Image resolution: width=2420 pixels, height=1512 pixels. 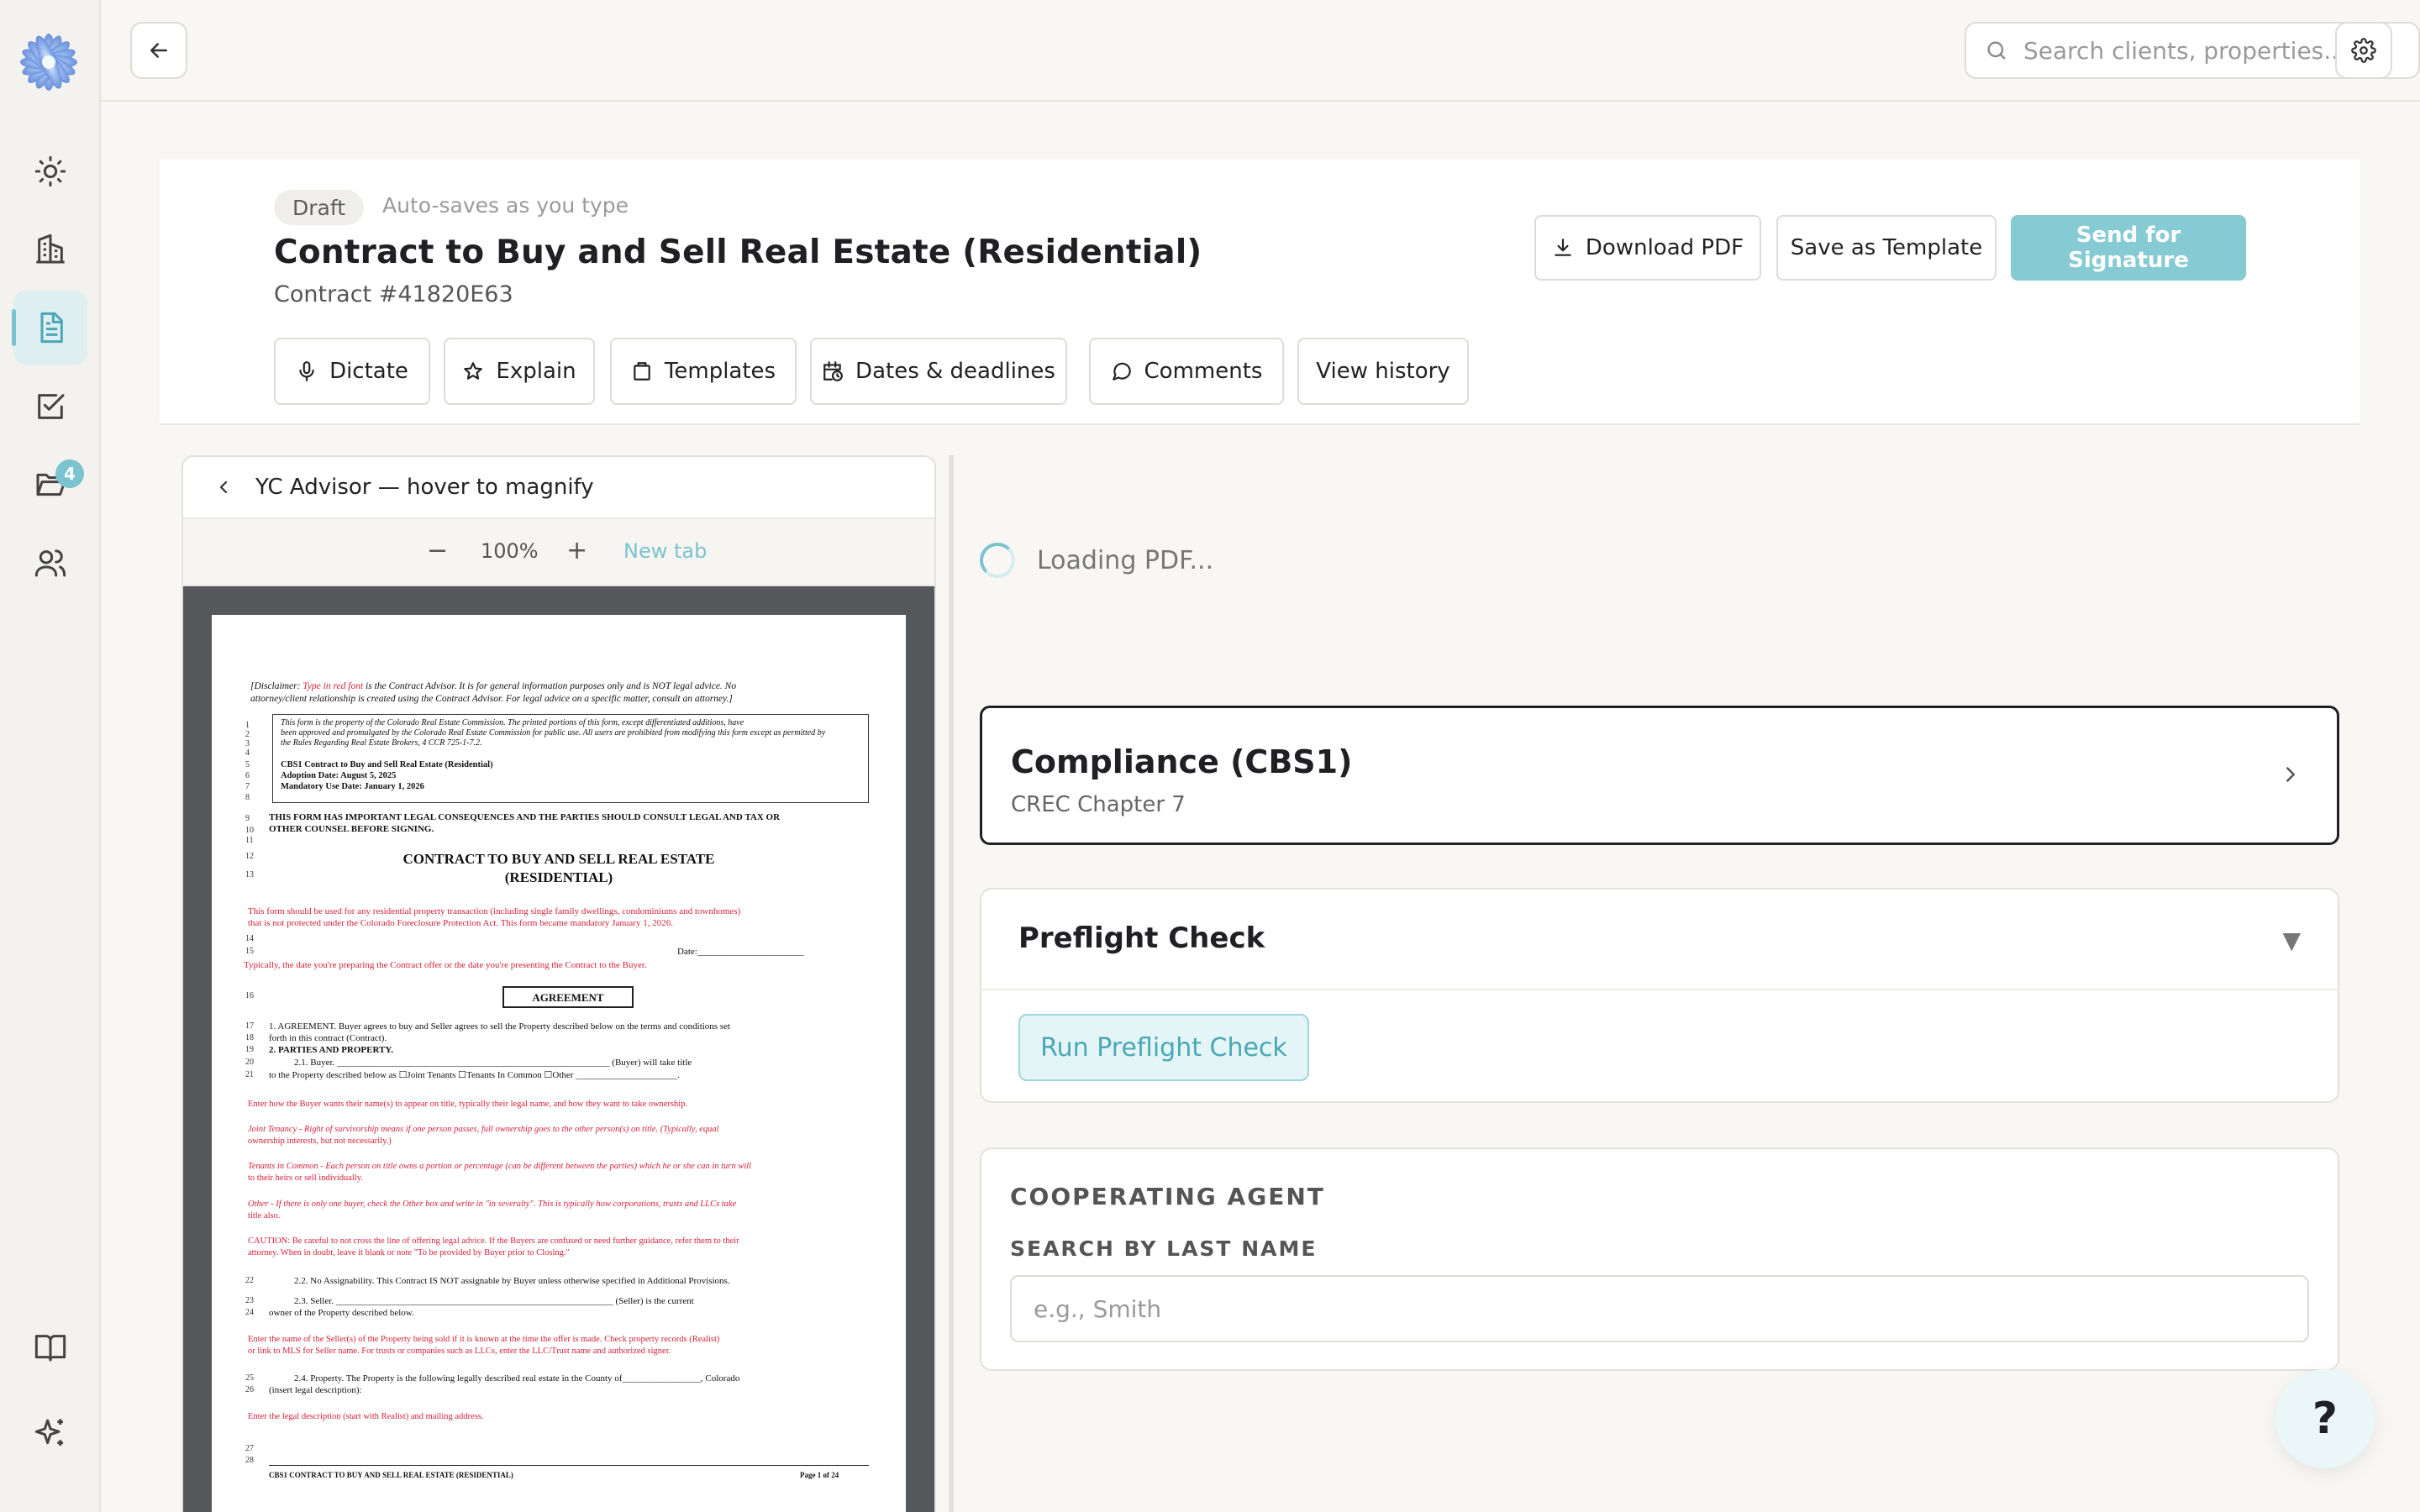 What do you see at coordinates (51, 756) in the screenshot?
I see `sidebar: 4` at bounding box center [51, 756].